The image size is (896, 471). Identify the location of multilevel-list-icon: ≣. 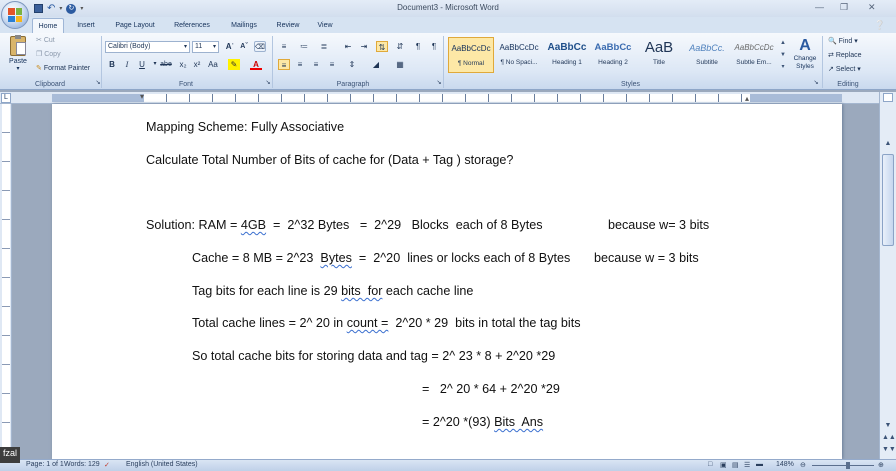
(324, 46).